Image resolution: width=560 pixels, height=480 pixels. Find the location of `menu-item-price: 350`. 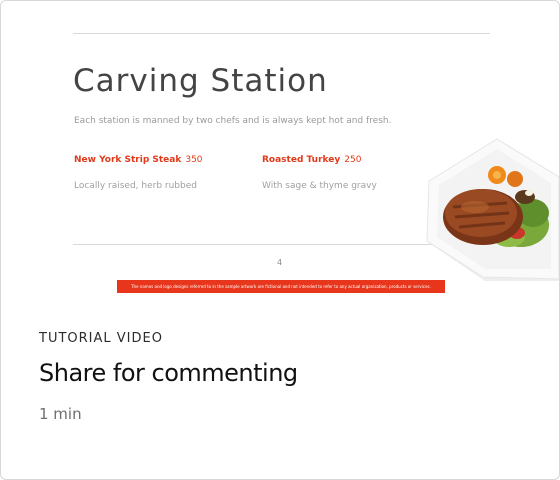

menu-item-price: 350 is located at coordinates (194, 160).